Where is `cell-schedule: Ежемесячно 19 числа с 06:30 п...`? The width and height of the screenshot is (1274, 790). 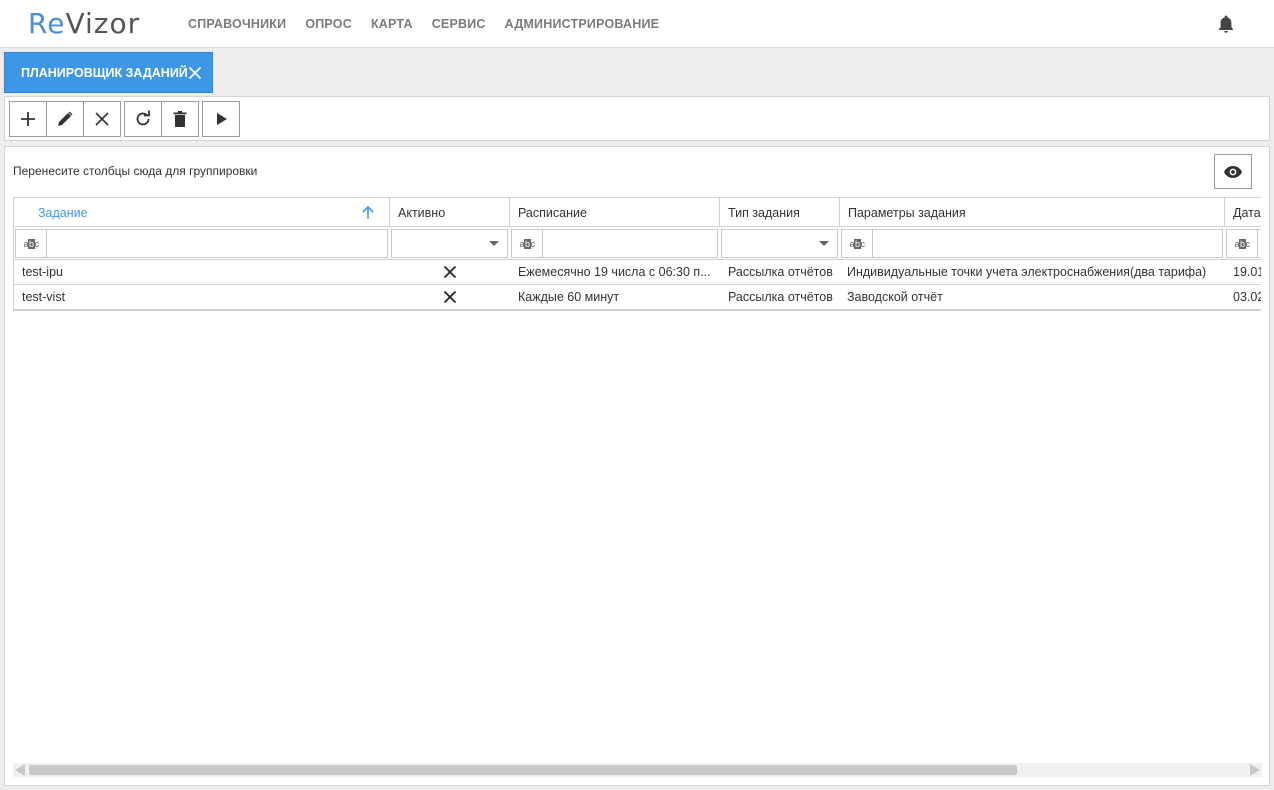
cell-schedule: Ежемесячно 19 числа с 06:30 п... is located at coordinates (614, 272).